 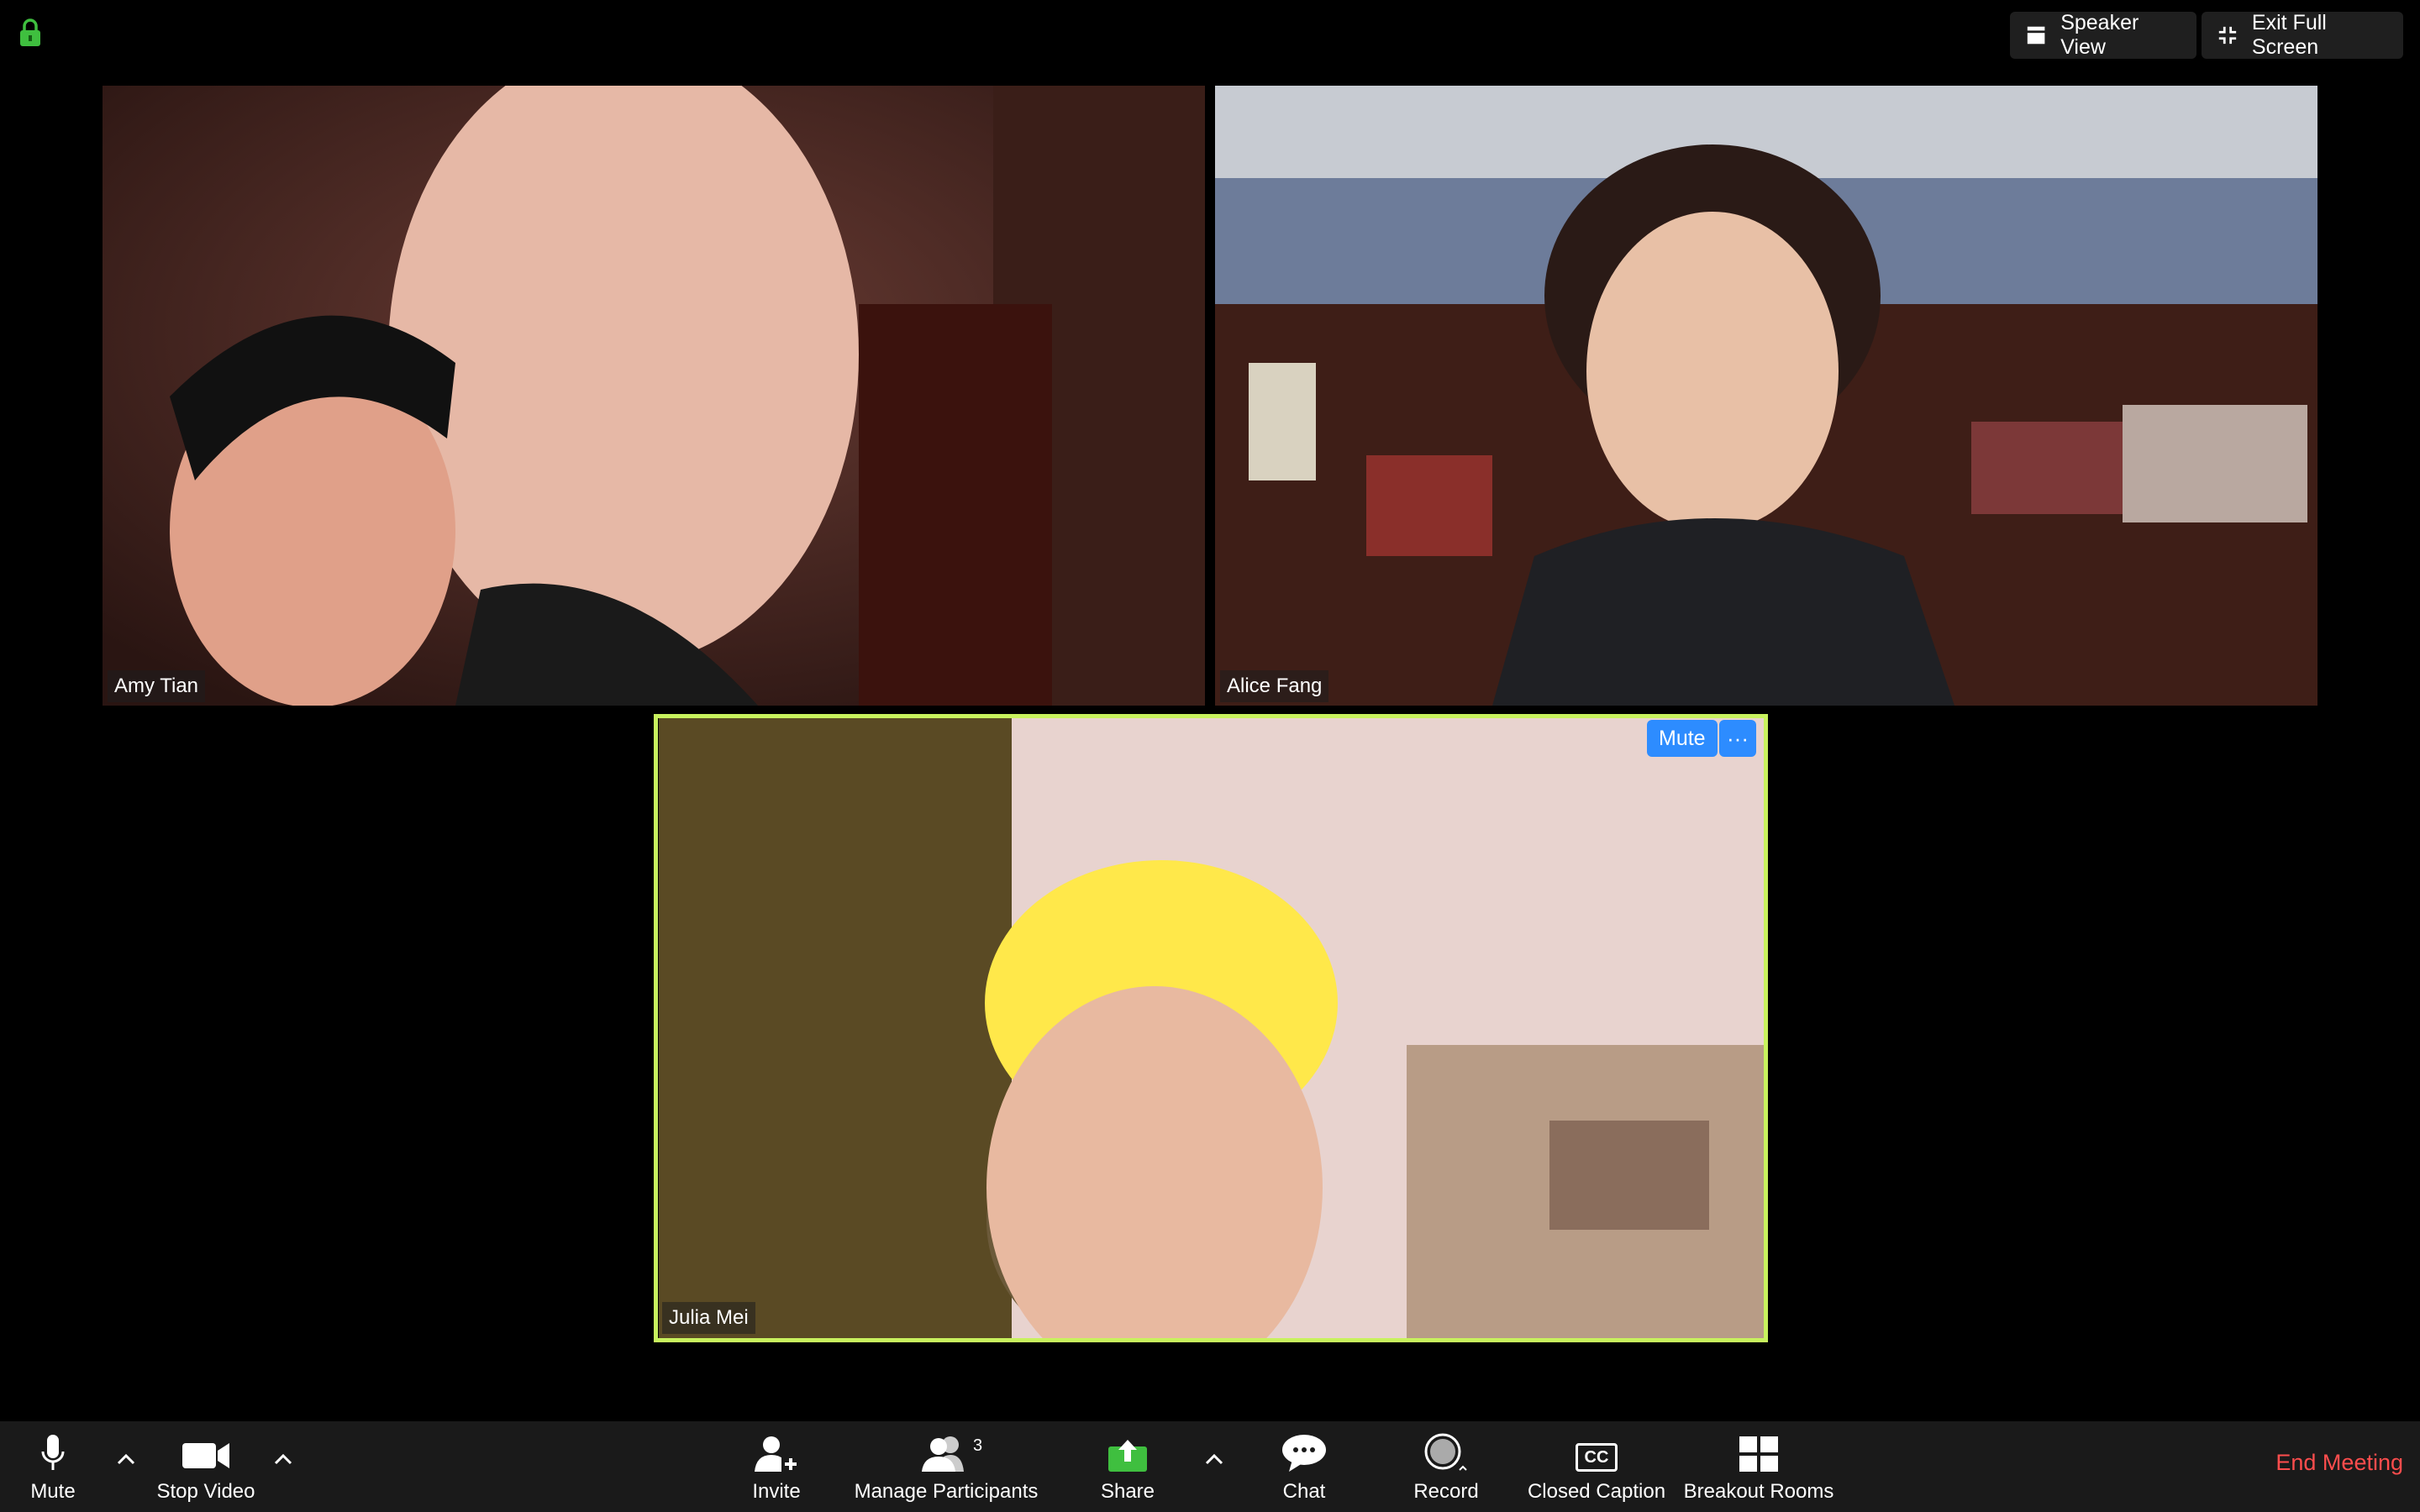 I want to click on mute-label: Mute, so click(x=53, y=1491).